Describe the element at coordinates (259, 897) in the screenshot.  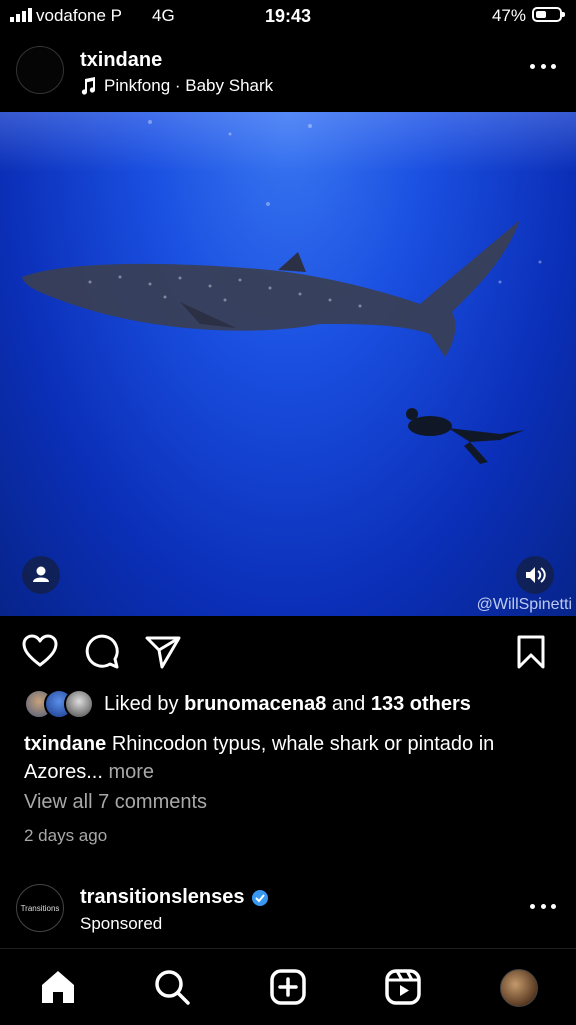
I see `verified-badge-icon` at that location.